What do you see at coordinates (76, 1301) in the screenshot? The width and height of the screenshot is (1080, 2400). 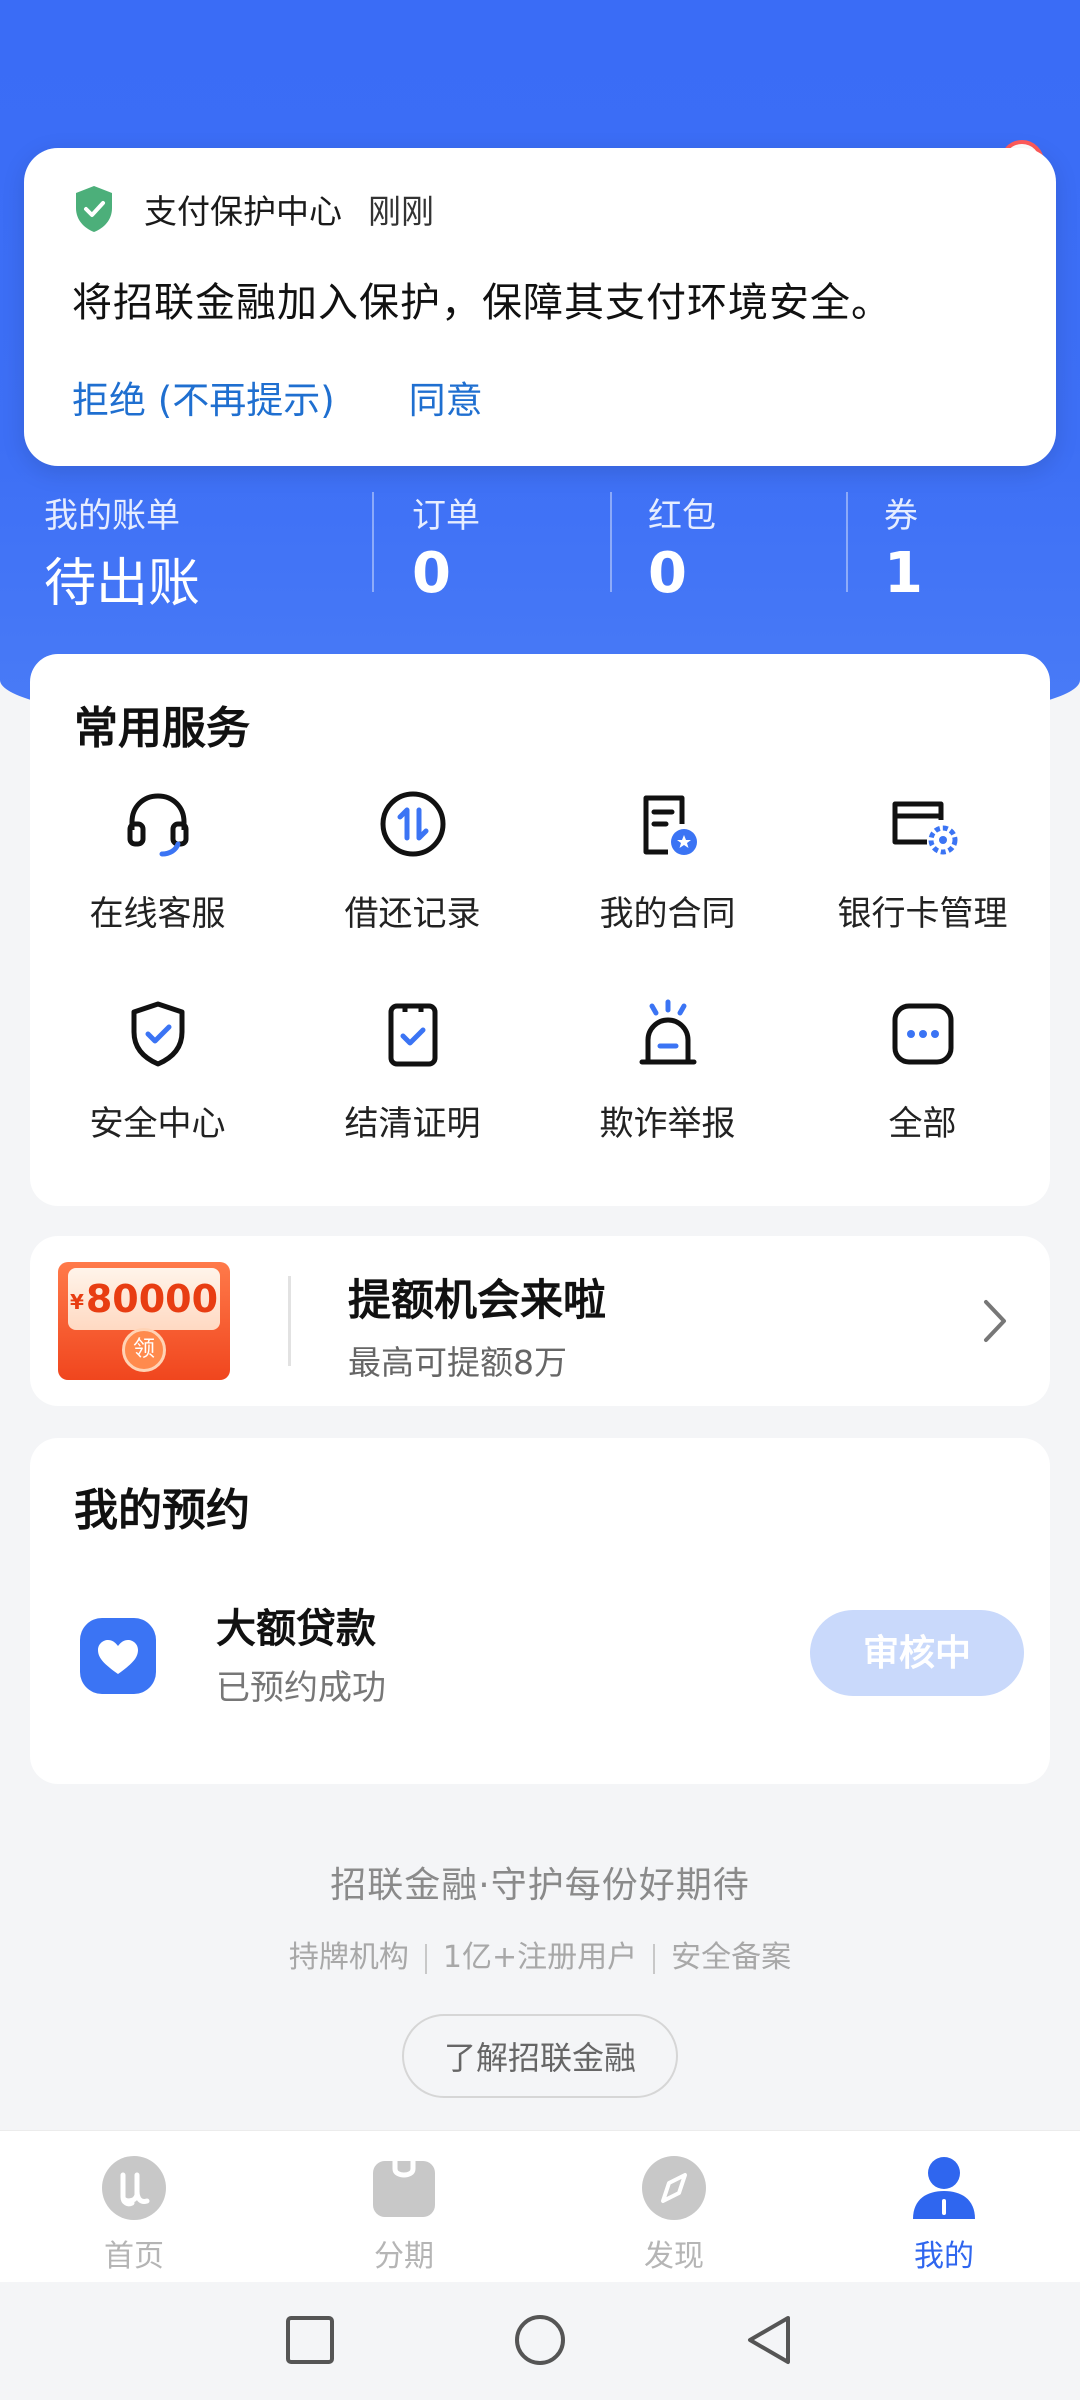 I see `coupon-currency: ¥` at bounding box center [76, 1301].